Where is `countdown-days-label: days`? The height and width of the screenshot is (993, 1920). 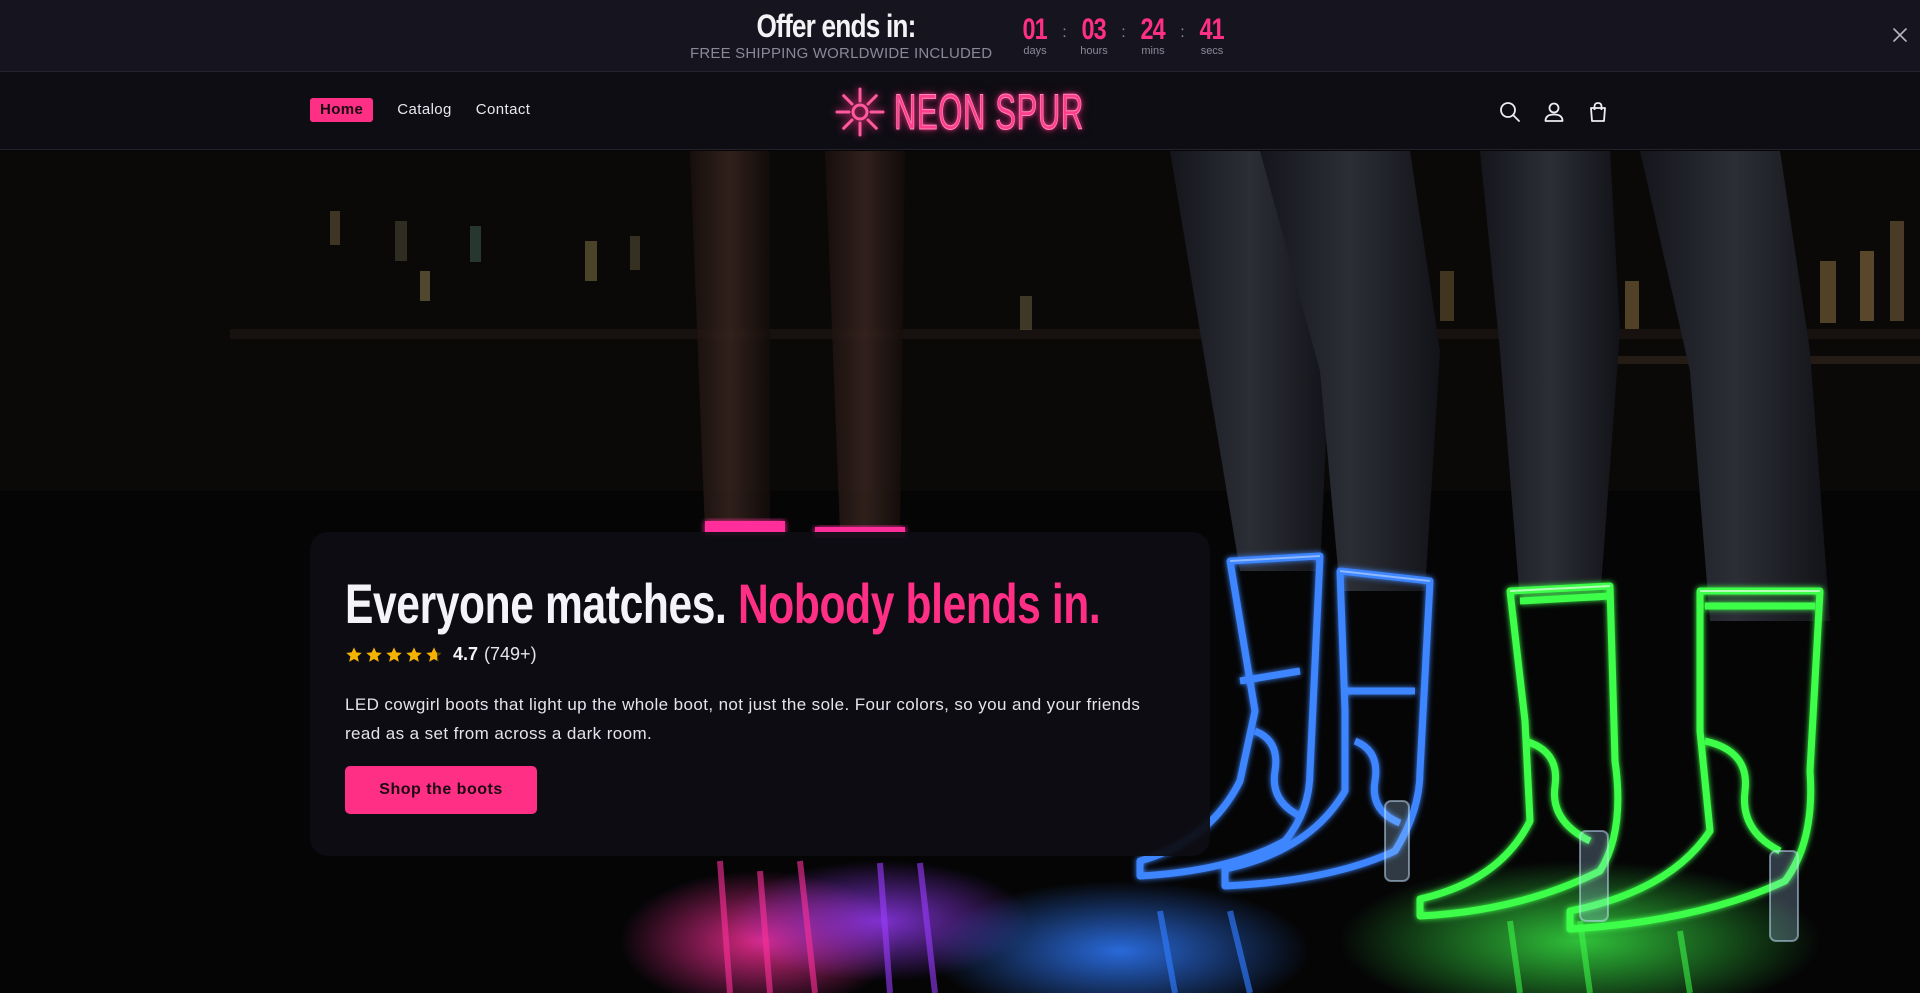 countdown-days-label: days is located at coordinates (1035, 51).